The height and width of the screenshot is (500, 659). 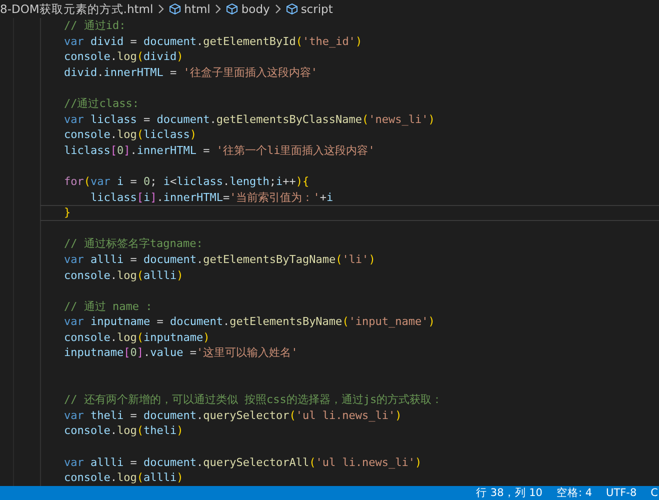 What do you see at coordinates (133, 244) in the screenshot?
I see `code-line: // 通过标签名字tagname:` at bounding box center [133, 244].